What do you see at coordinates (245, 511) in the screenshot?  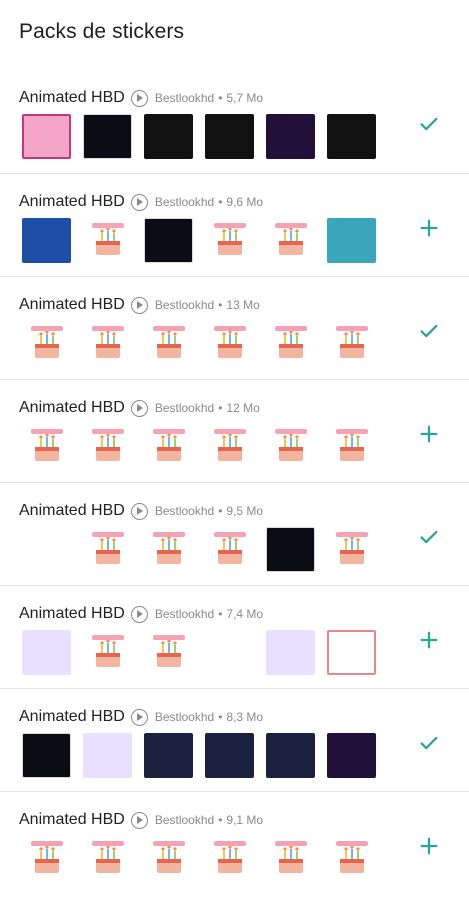 I see `pack-size: 9,5 Mo` at bounding box center [245, 511].